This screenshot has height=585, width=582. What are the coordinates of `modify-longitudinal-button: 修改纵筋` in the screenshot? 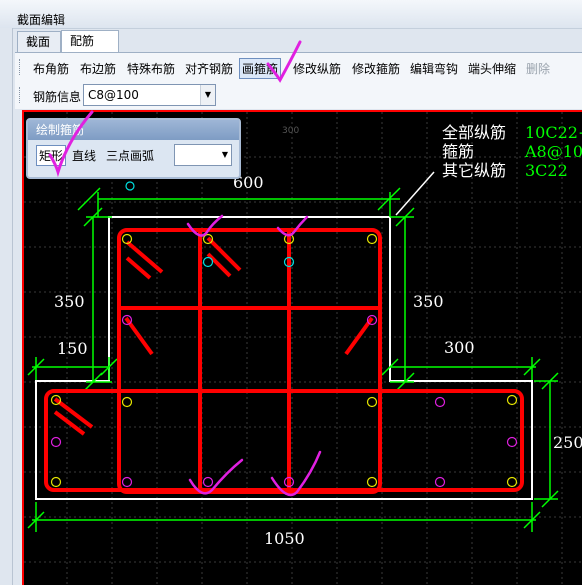 It's located at (317, 68).